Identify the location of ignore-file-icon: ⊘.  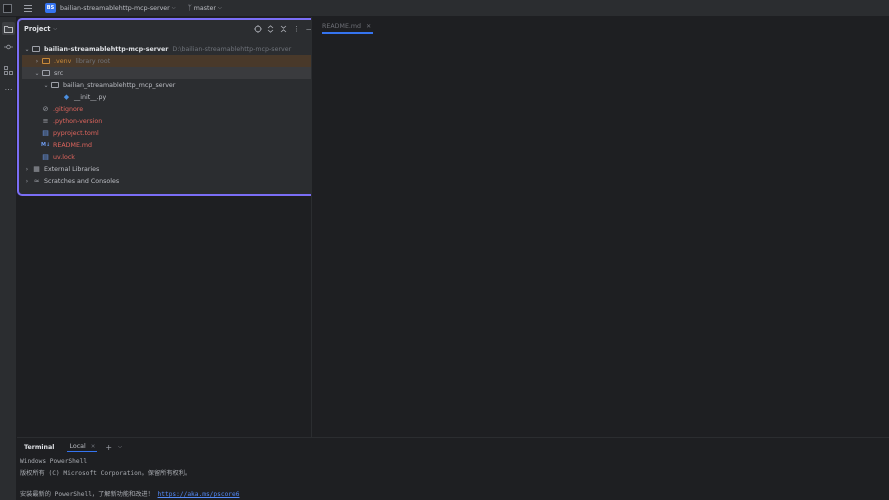
(45, 109).